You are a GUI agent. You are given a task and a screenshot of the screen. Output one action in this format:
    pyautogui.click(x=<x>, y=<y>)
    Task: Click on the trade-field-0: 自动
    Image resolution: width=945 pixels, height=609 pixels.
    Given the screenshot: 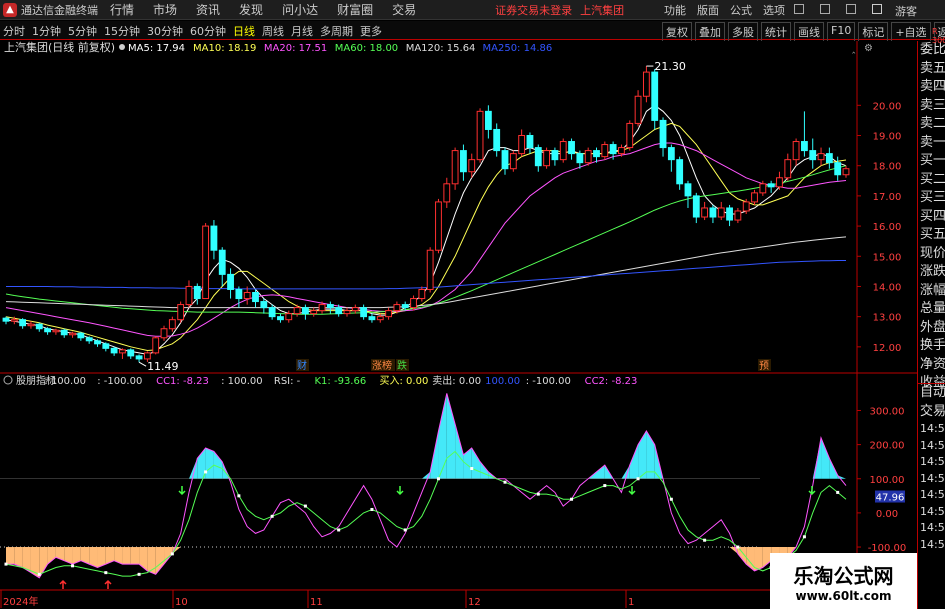 What is the action you would take?
    pyautogui.click(x=931, y=393)
    